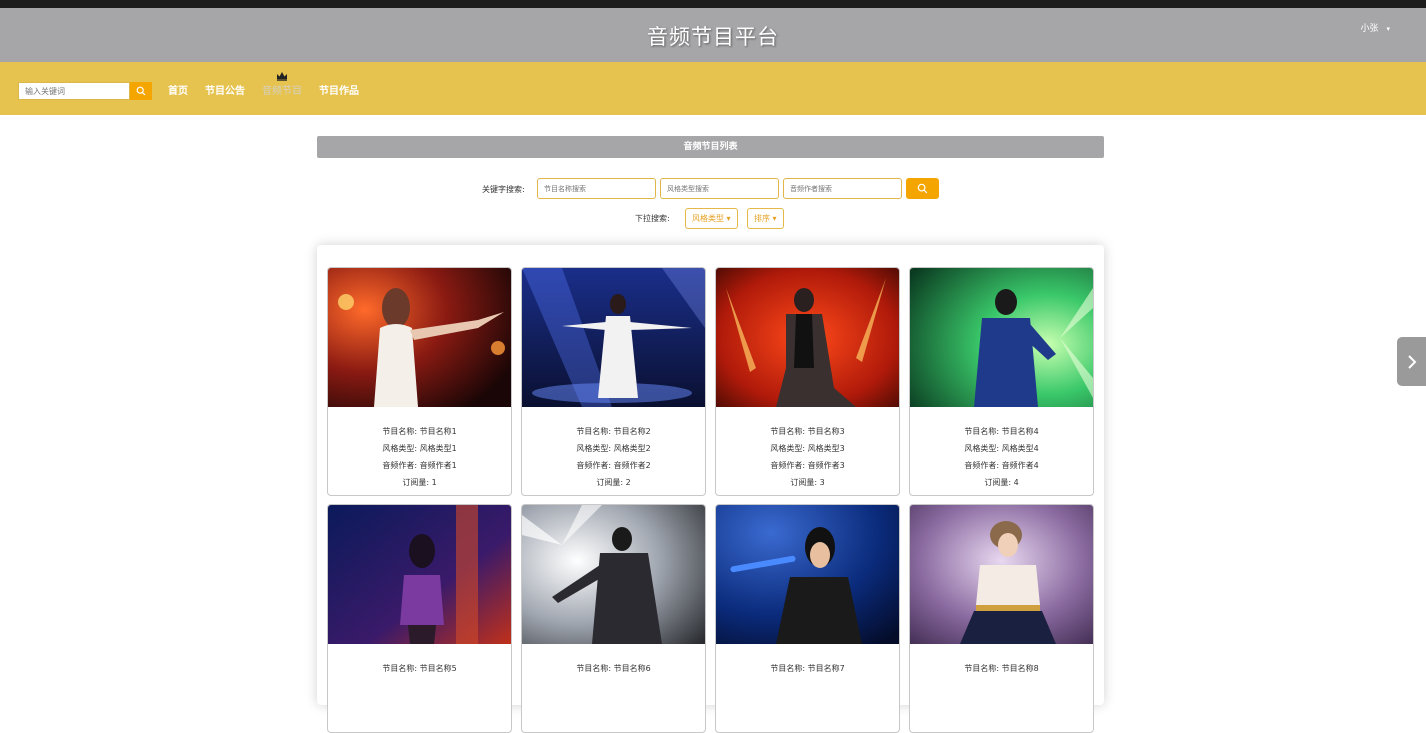 This screenshot has height=733, width=1426. I want to click on program-name: 节目名称: 节目名称6, so click(613, 668).